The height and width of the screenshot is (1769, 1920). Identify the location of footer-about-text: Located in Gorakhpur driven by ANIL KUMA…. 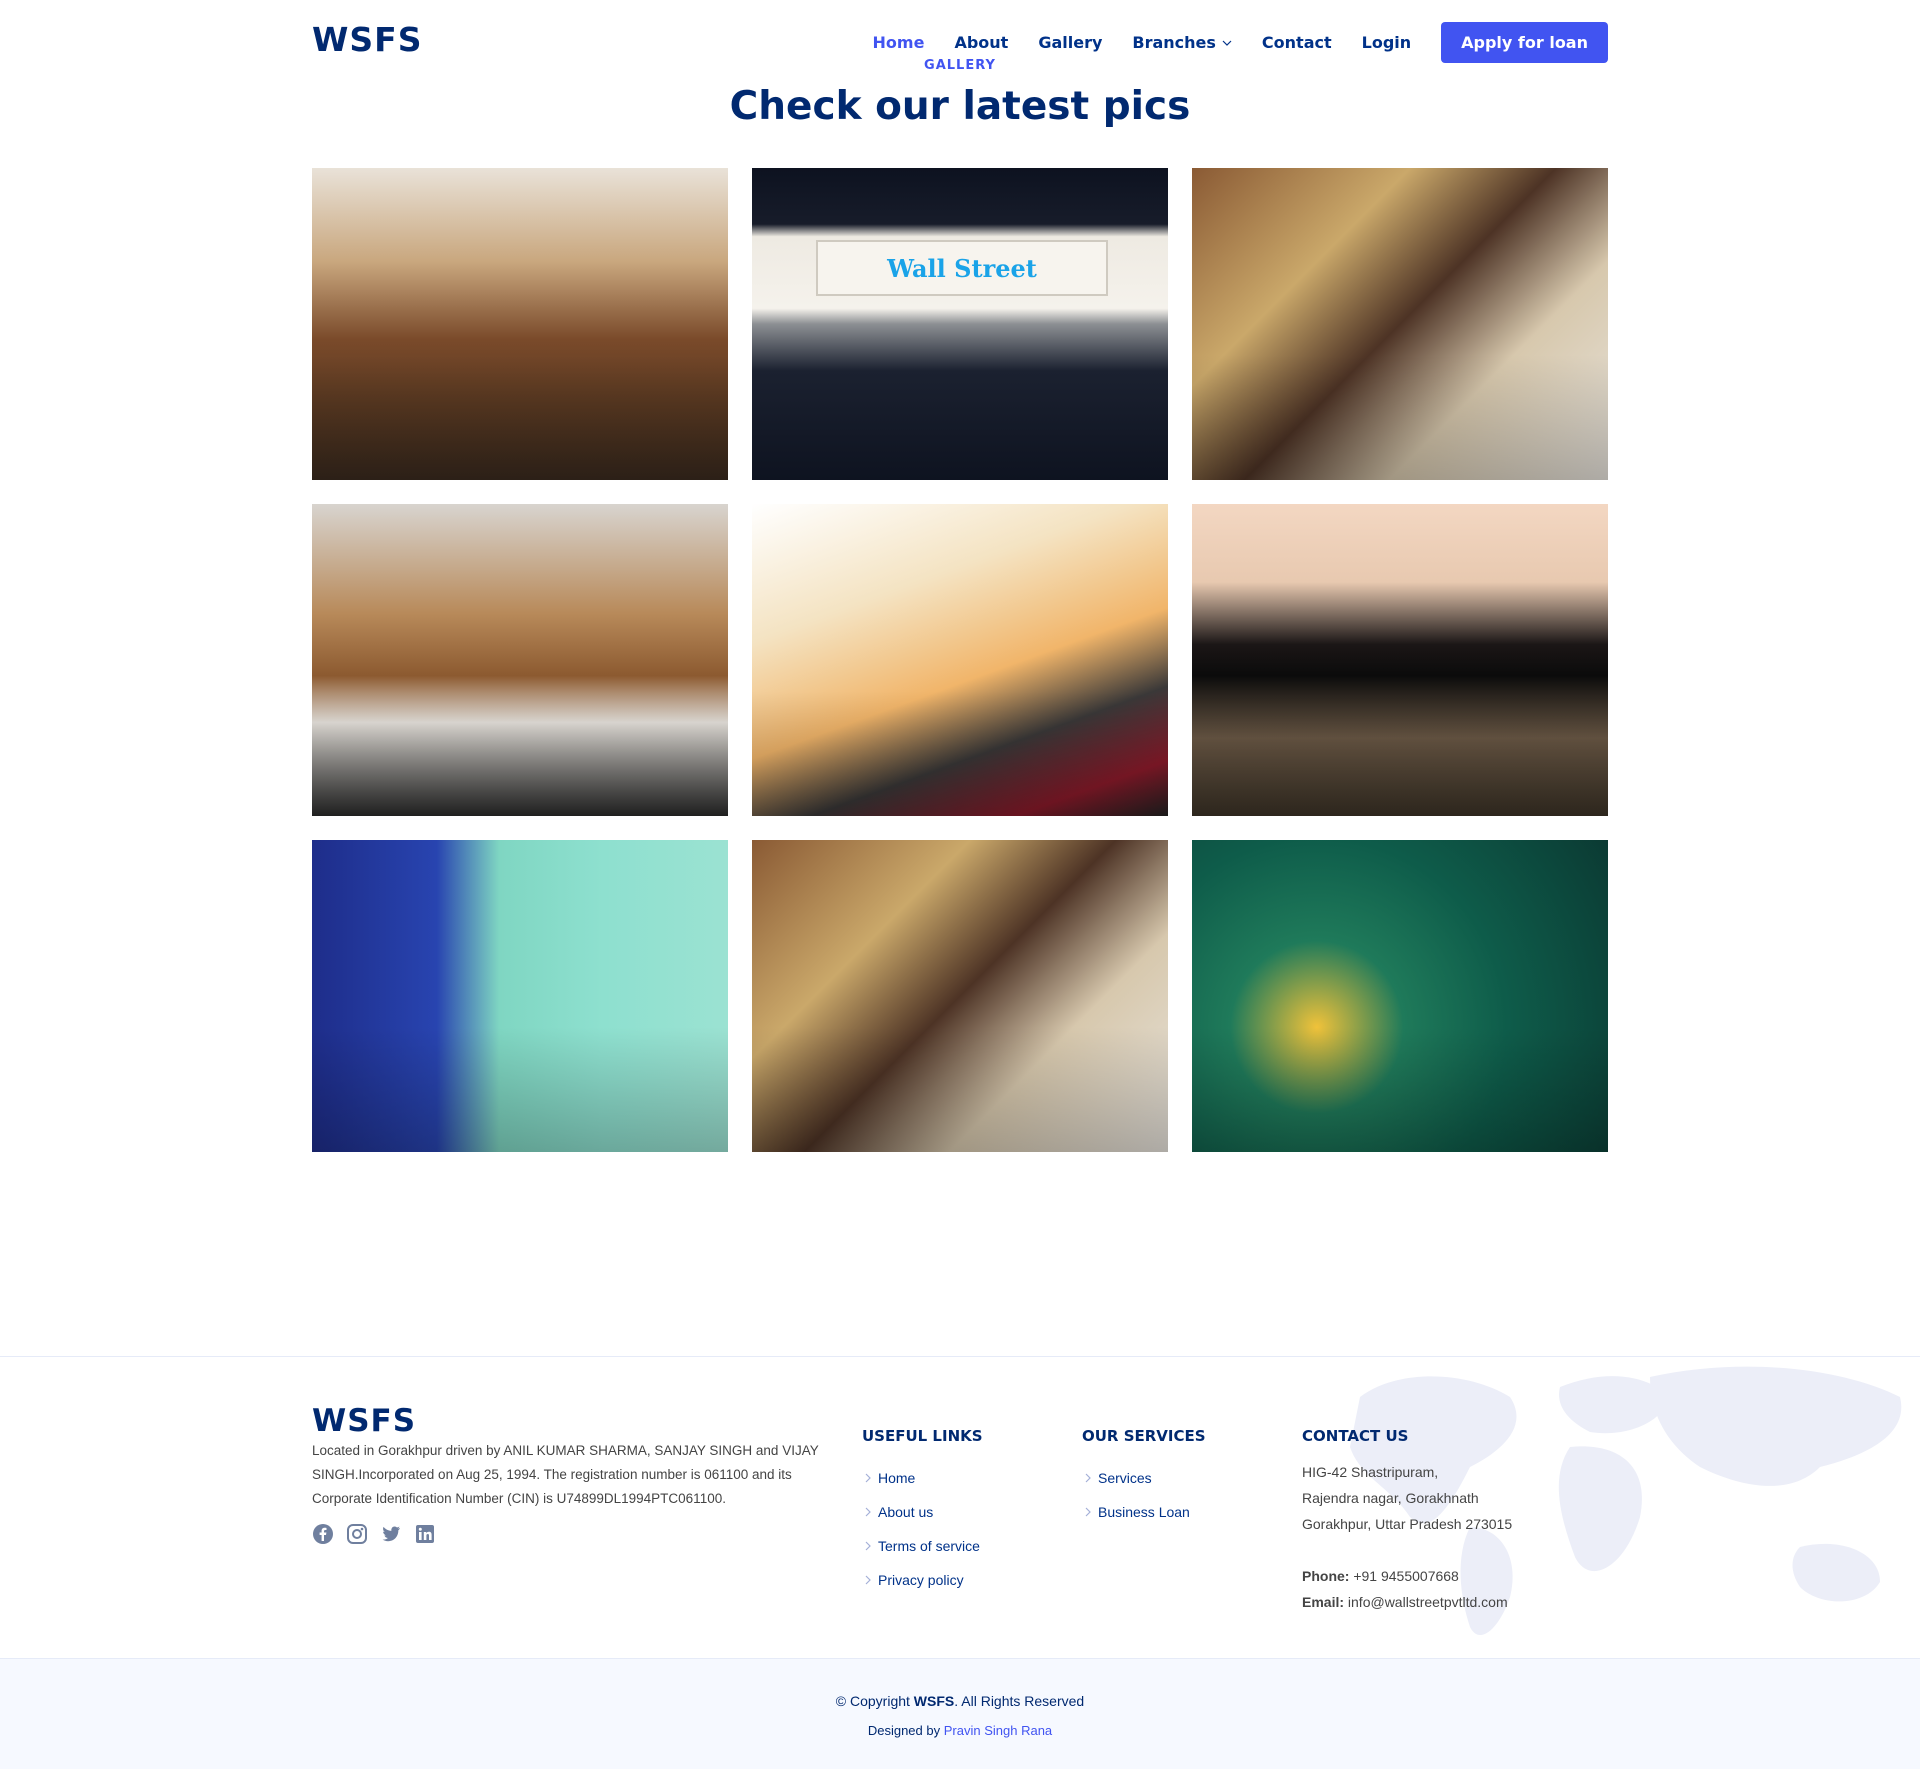
(565, 1474).